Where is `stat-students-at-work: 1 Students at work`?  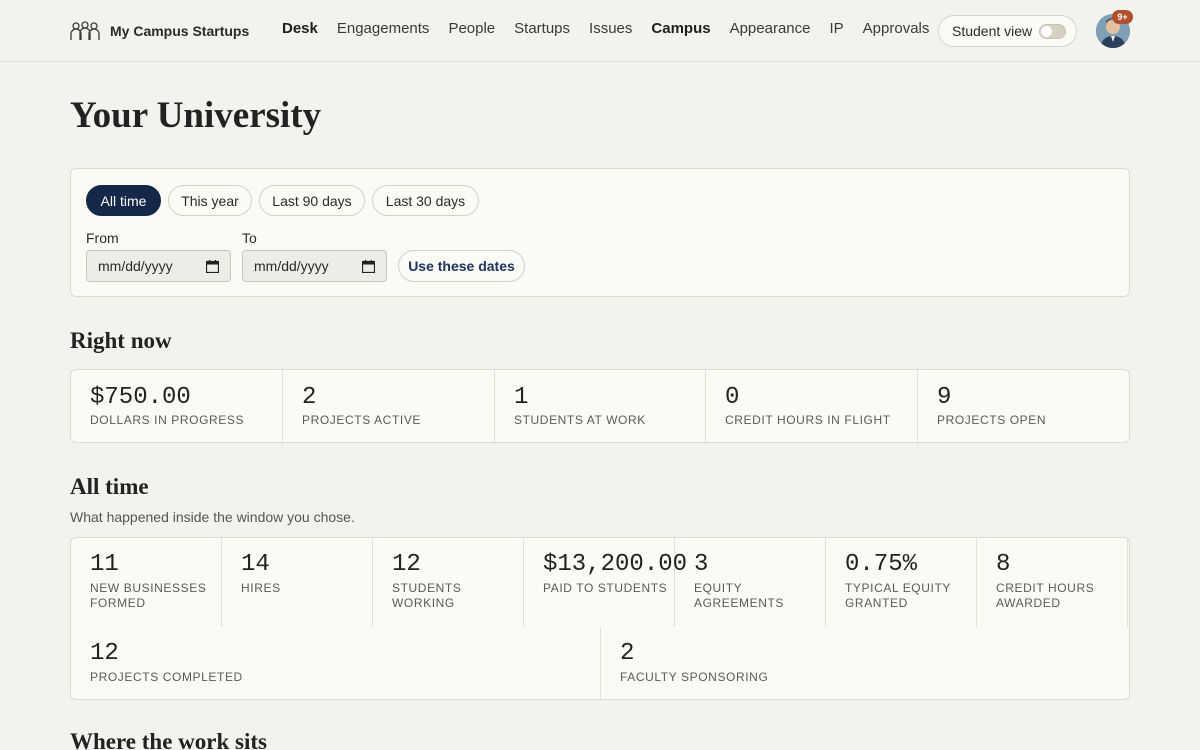 stat-students-at-work: 1 Students at work is located at coordinates (600, 406).